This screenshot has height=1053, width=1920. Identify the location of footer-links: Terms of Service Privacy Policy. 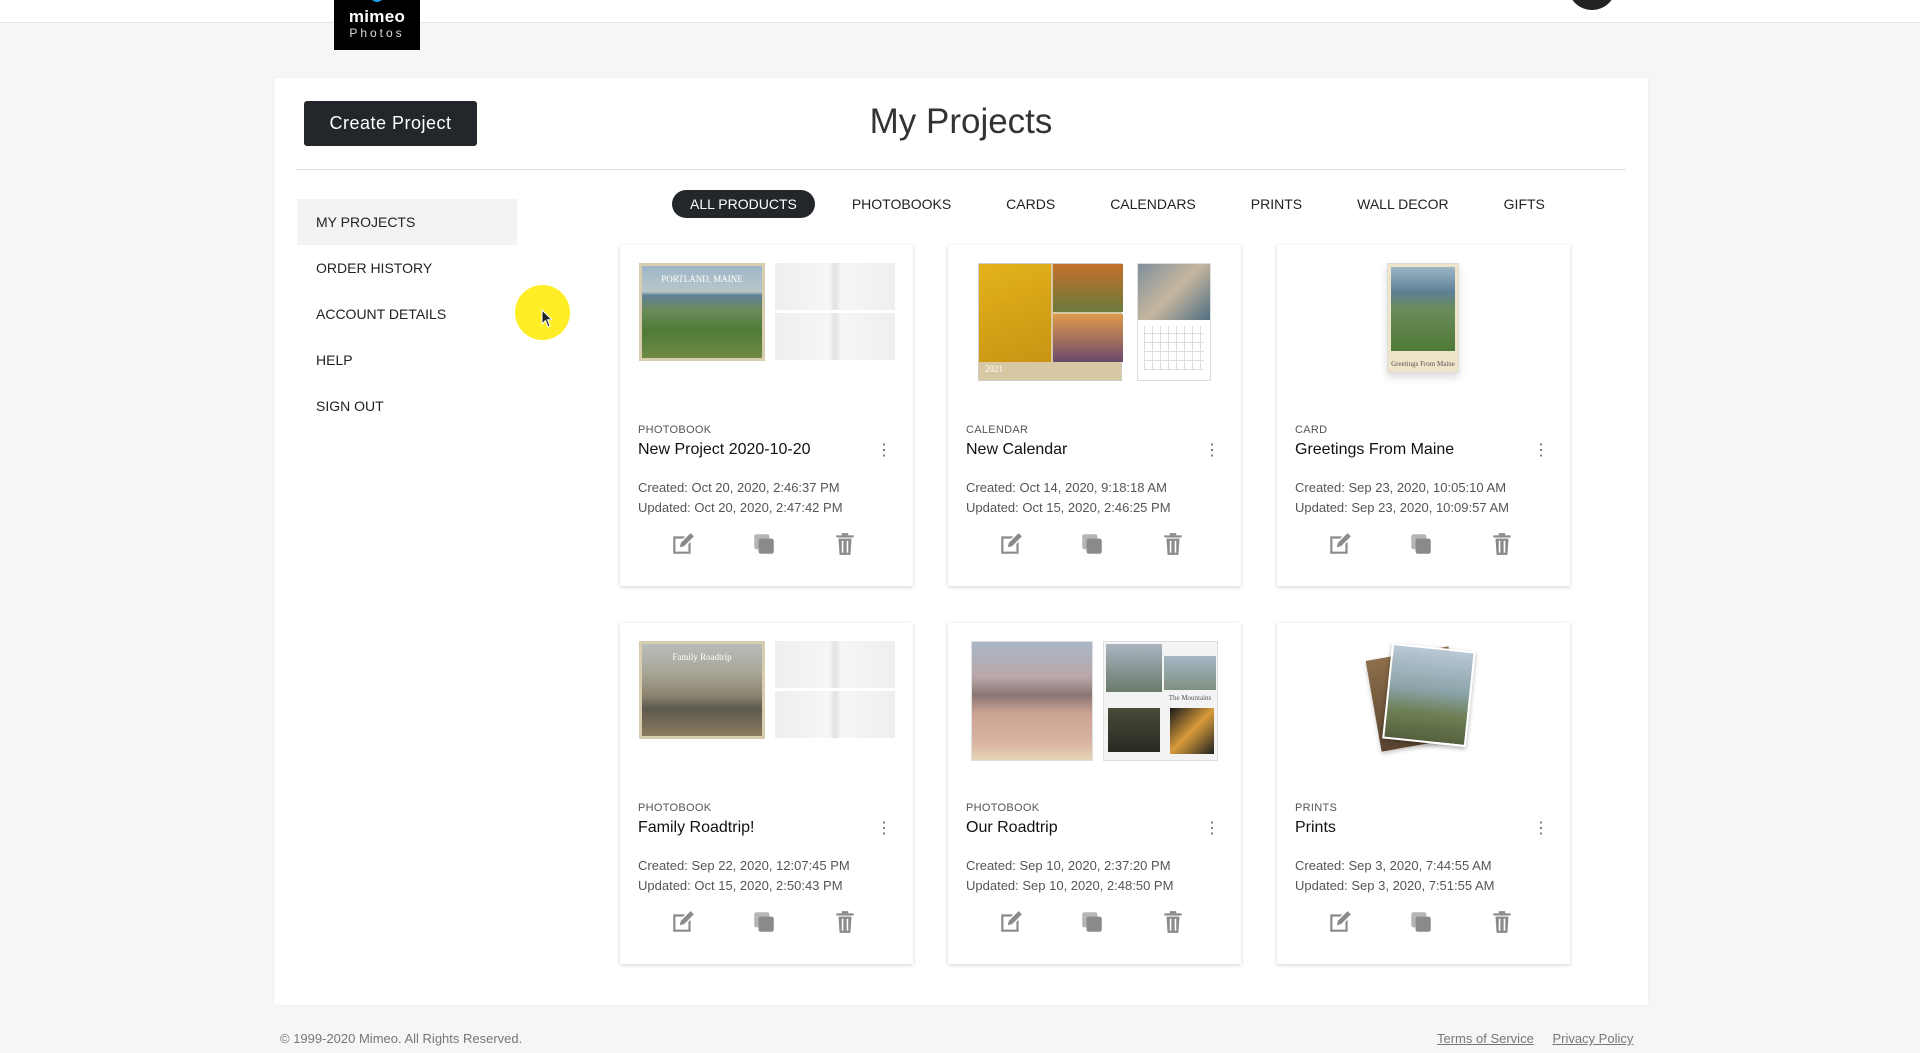
(1542, 1038).